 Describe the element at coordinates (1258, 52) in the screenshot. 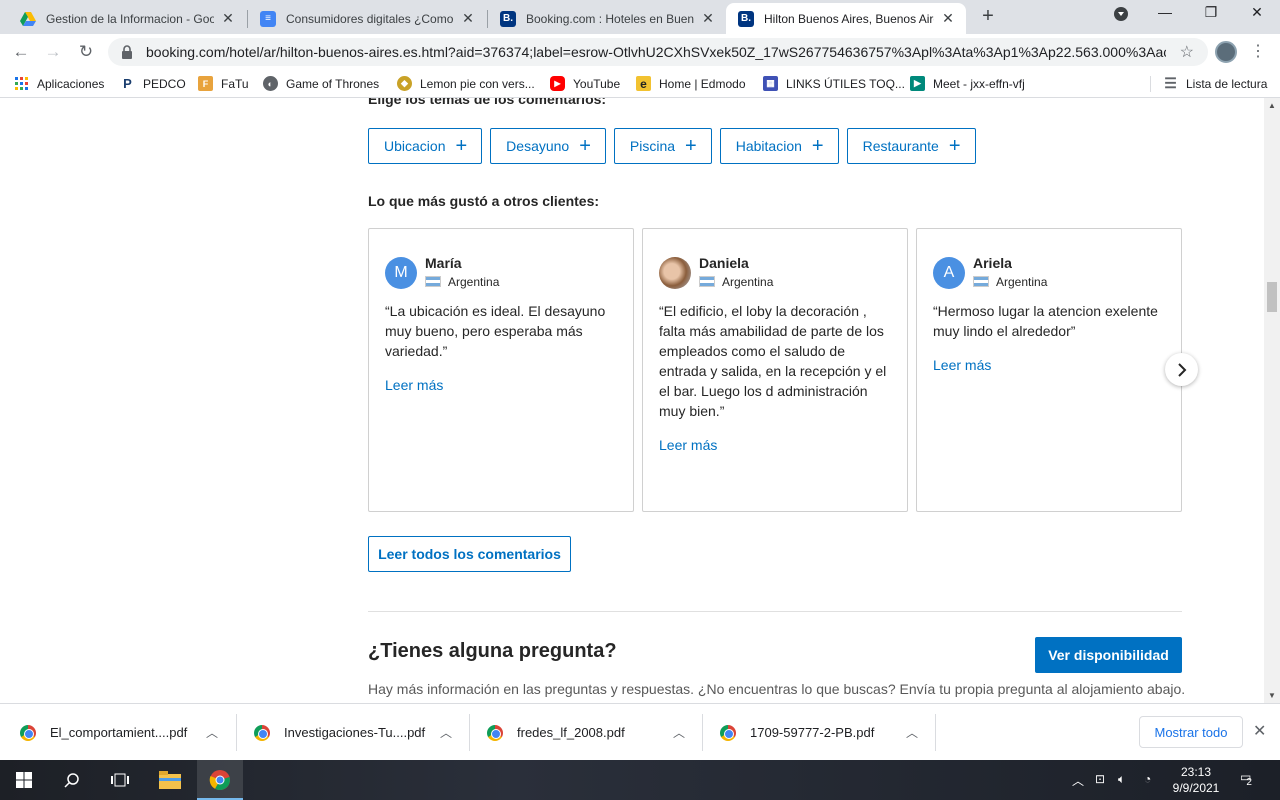

I see `chrome-menu-icon: ⋮` at that location.